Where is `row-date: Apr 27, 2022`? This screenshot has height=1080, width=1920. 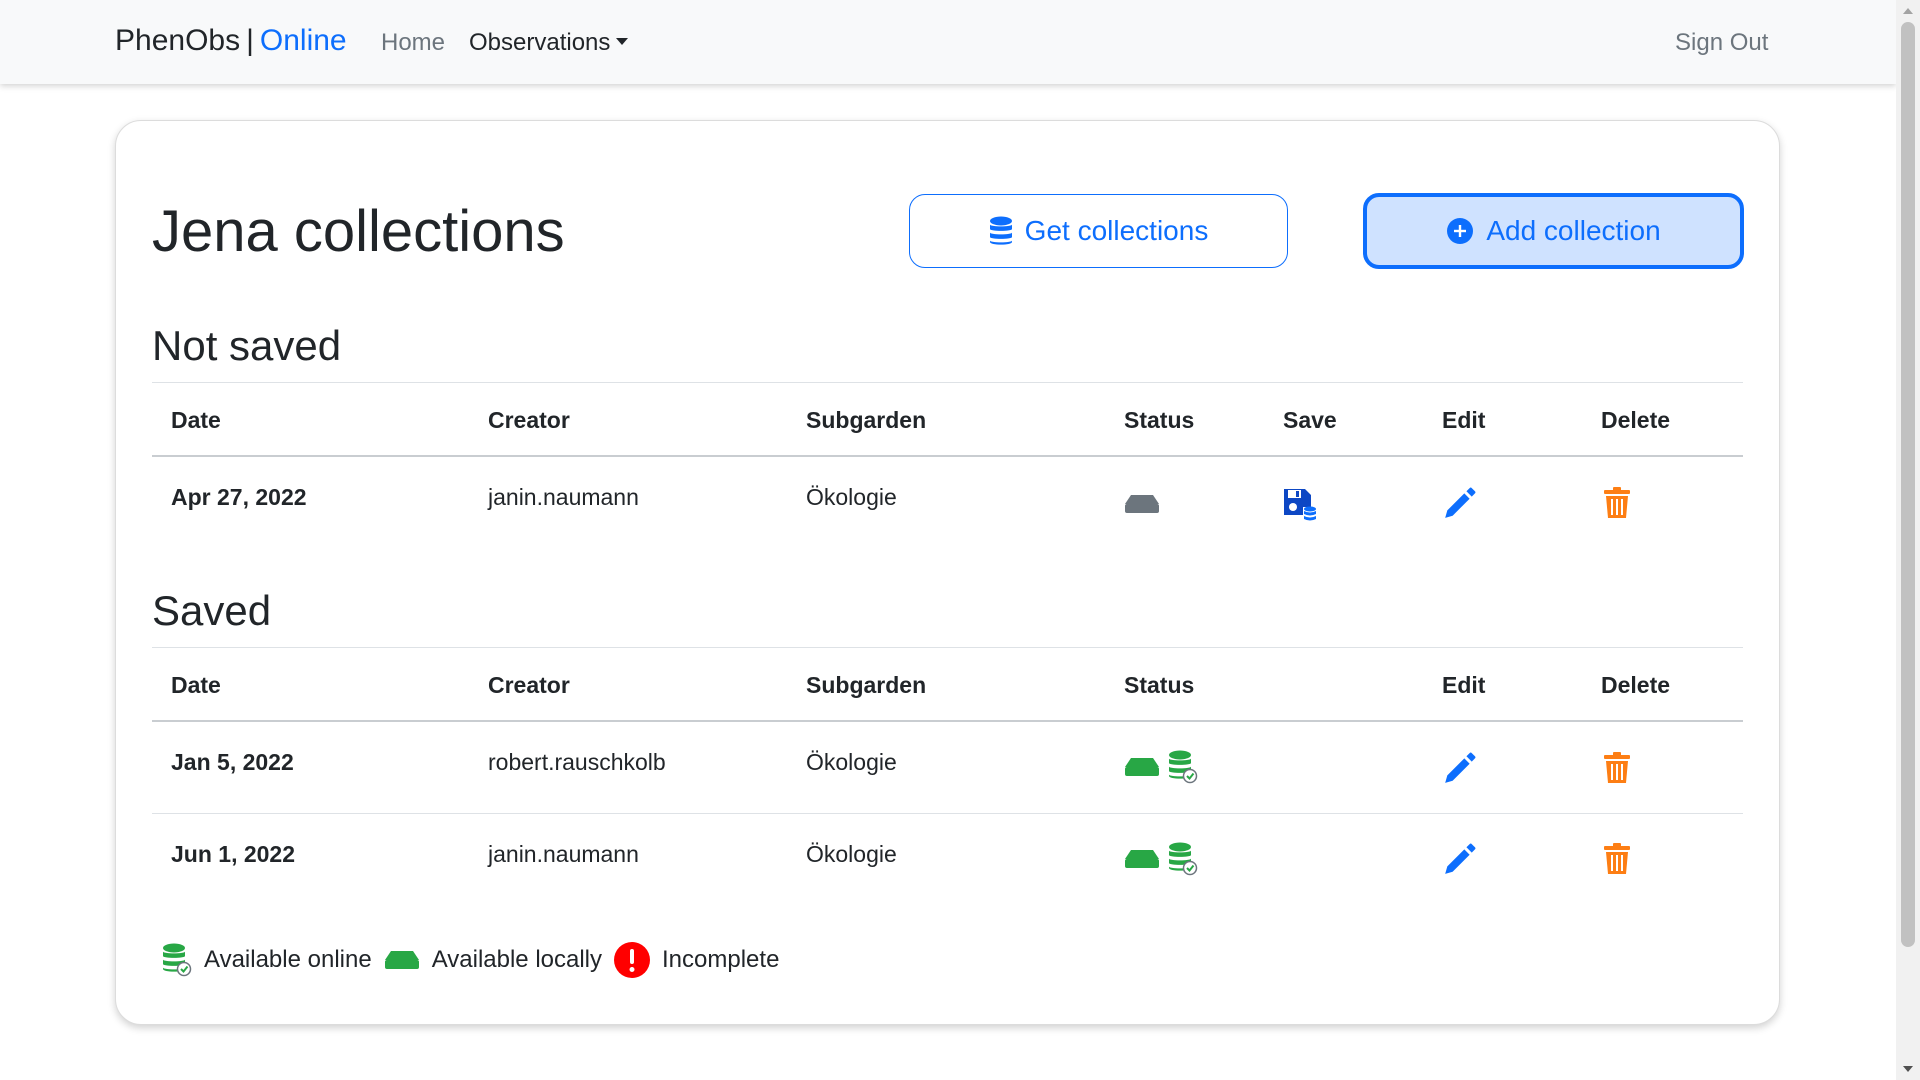
row-date: Apr 27, 2022 is located at coordinates (239, 497).